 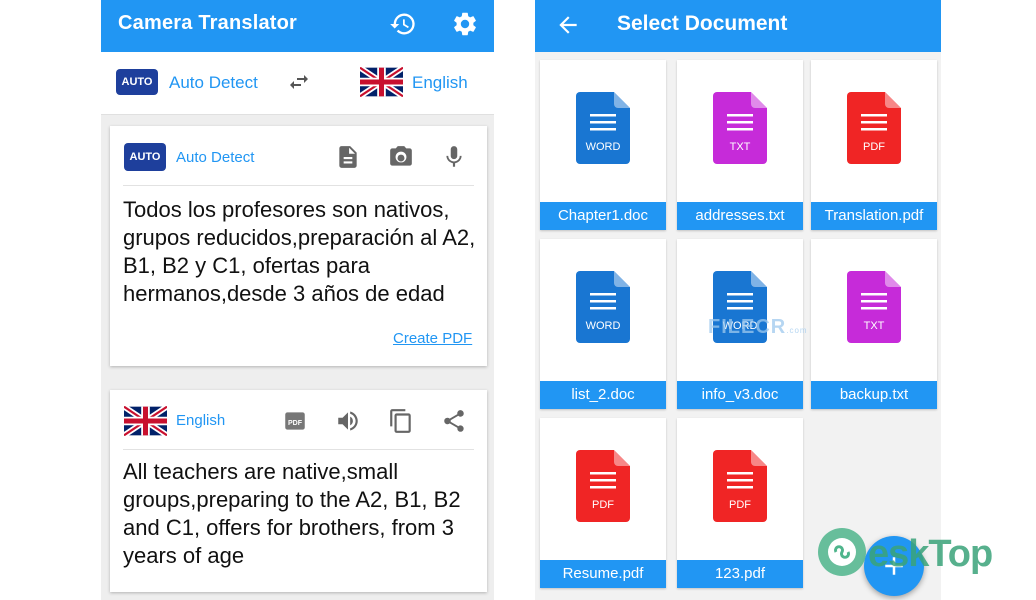 What do you see at coordinates (740, 395) in the screenshot?
I see `file-name: info_v3.doc` at bounding box center [740, 395].